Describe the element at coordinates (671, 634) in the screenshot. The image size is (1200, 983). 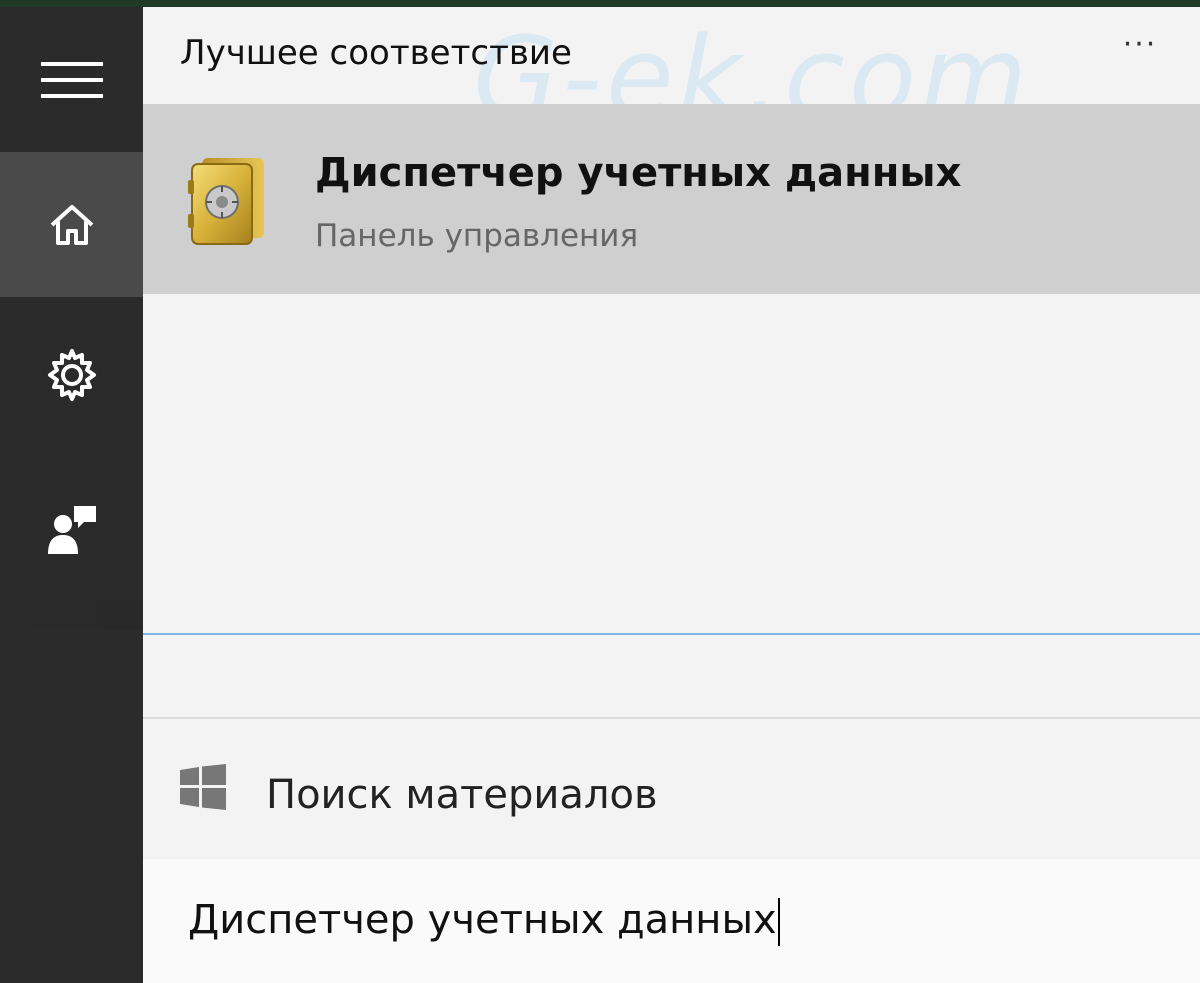
I see `accent-divider` at that location.